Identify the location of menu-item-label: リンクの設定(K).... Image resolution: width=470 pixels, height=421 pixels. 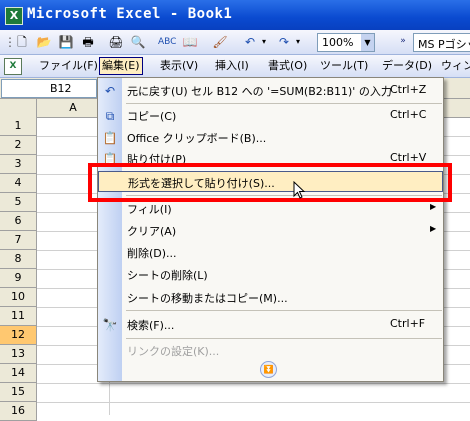
(173, 351).